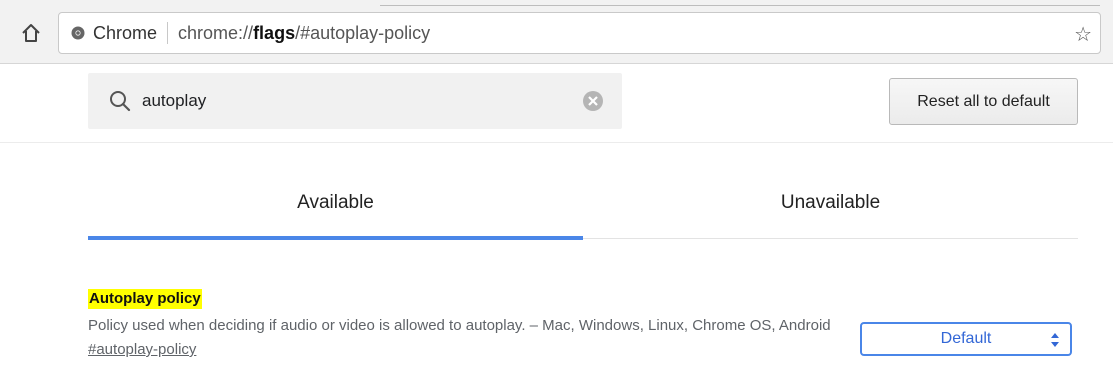 This screenshot has height=392, width=1113. Describe the element at coordinates (556, 142) in the screenshot. I see `header-separator` at that location.